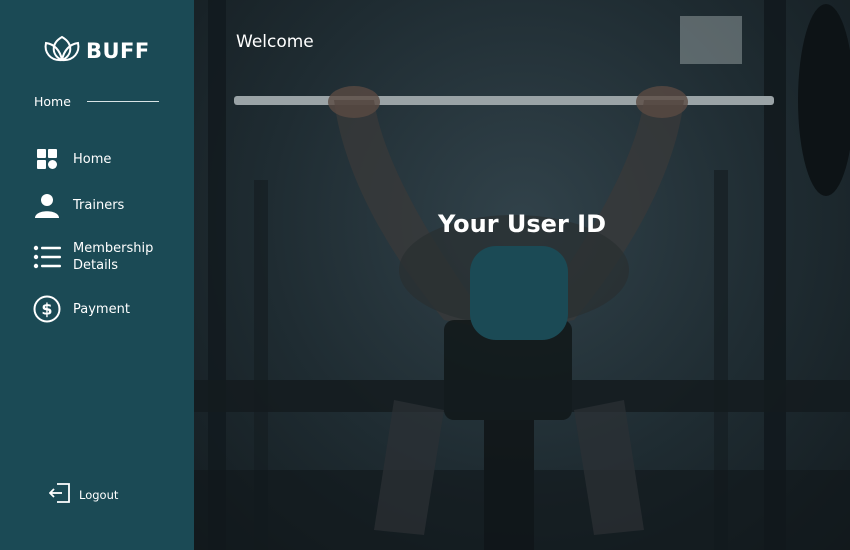 This screenshot has height=550, width=850. Describe the element at coordinates (101, 309) in the screenshot. I see `sidebar-item-label: Payment` at that location.